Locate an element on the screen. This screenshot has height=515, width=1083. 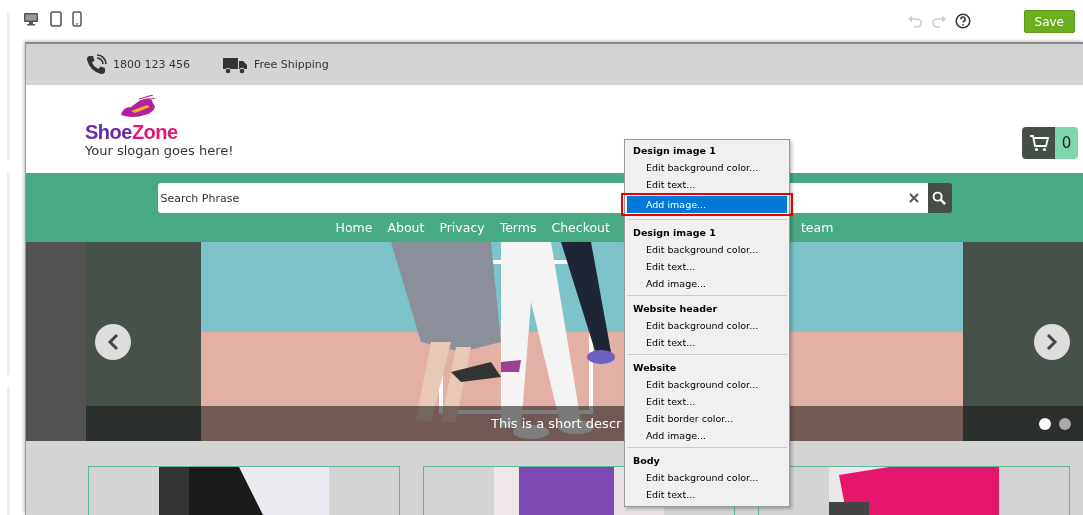
slogan: Your slogan goes here! is located at coordinates (159, 151).